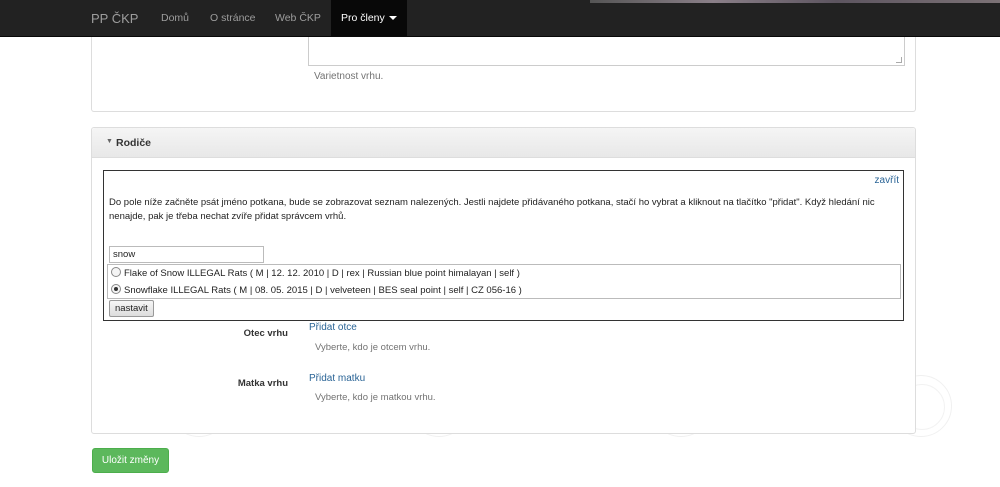 The width and height of the screenshot is (1000, 487). Describe the element at coordinates (349, 76) in the screenshot. I see `variety-help-text: Varietnost vrhu.` at that location.